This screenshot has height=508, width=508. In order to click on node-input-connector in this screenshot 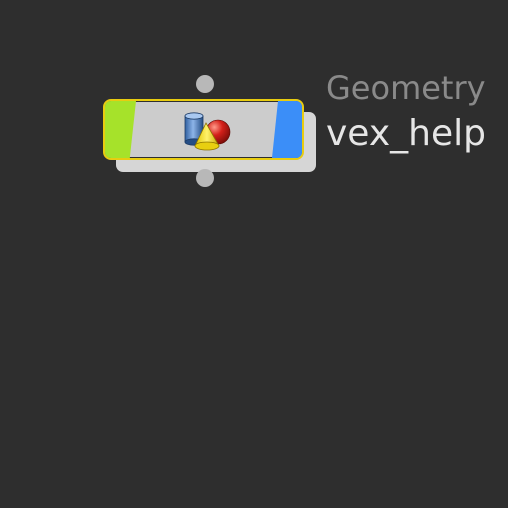, I will do `click(205, 84)`.